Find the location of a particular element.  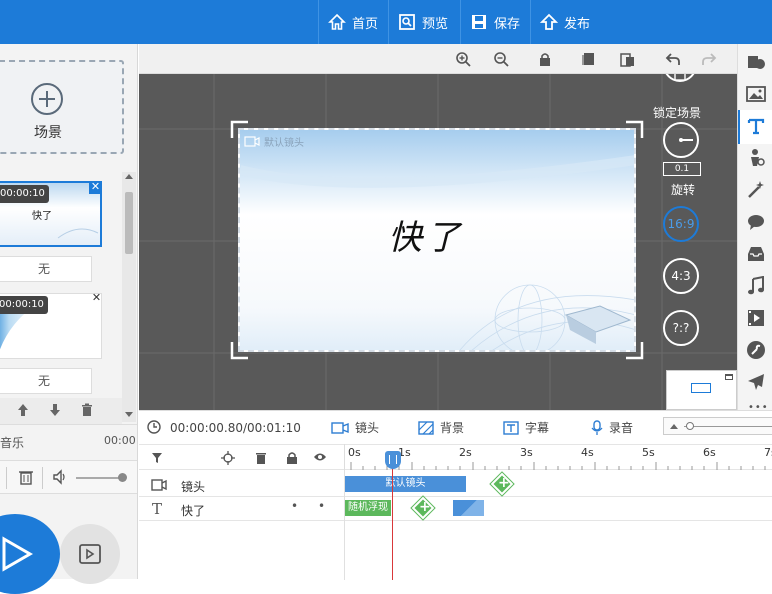

exit-effect-clip is located at coordinates (468, 508).